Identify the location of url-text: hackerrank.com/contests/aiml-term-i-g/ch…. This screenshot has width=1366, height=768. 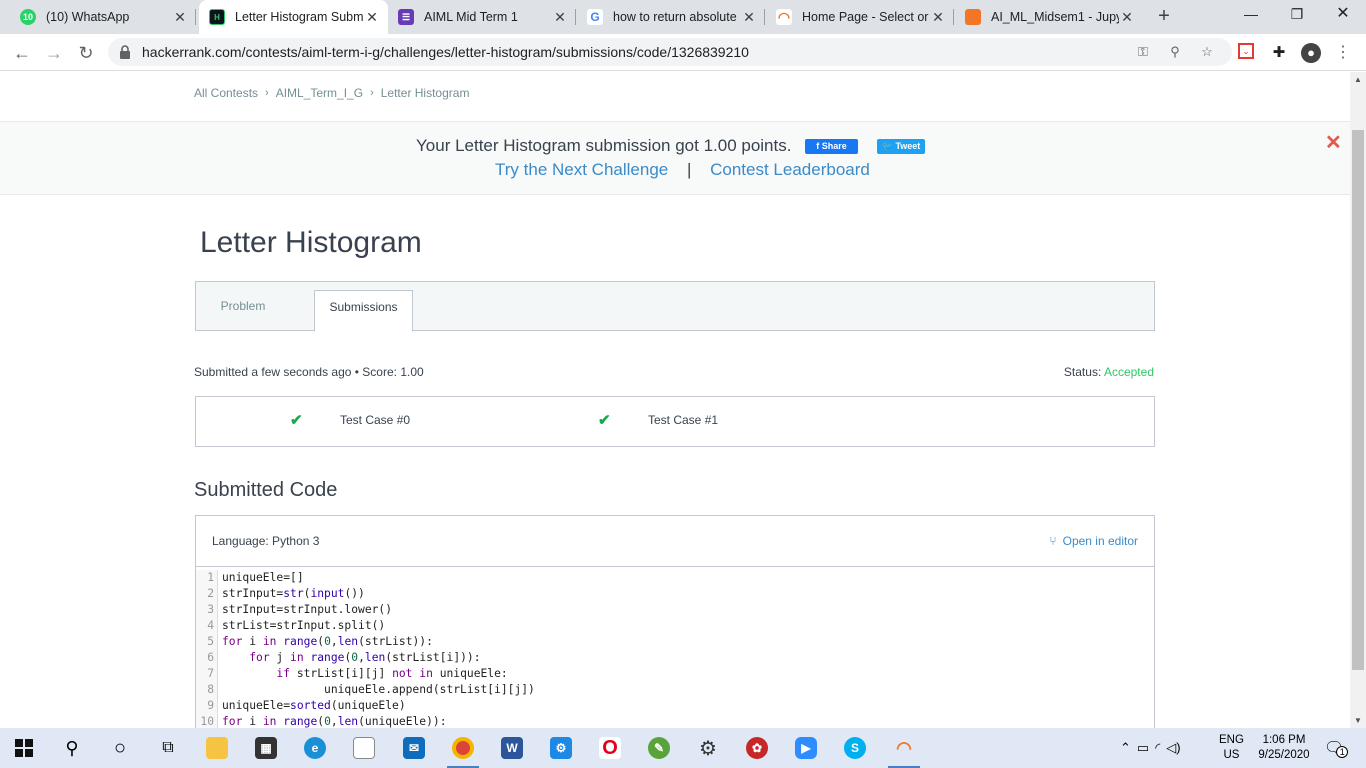
(445, 52).